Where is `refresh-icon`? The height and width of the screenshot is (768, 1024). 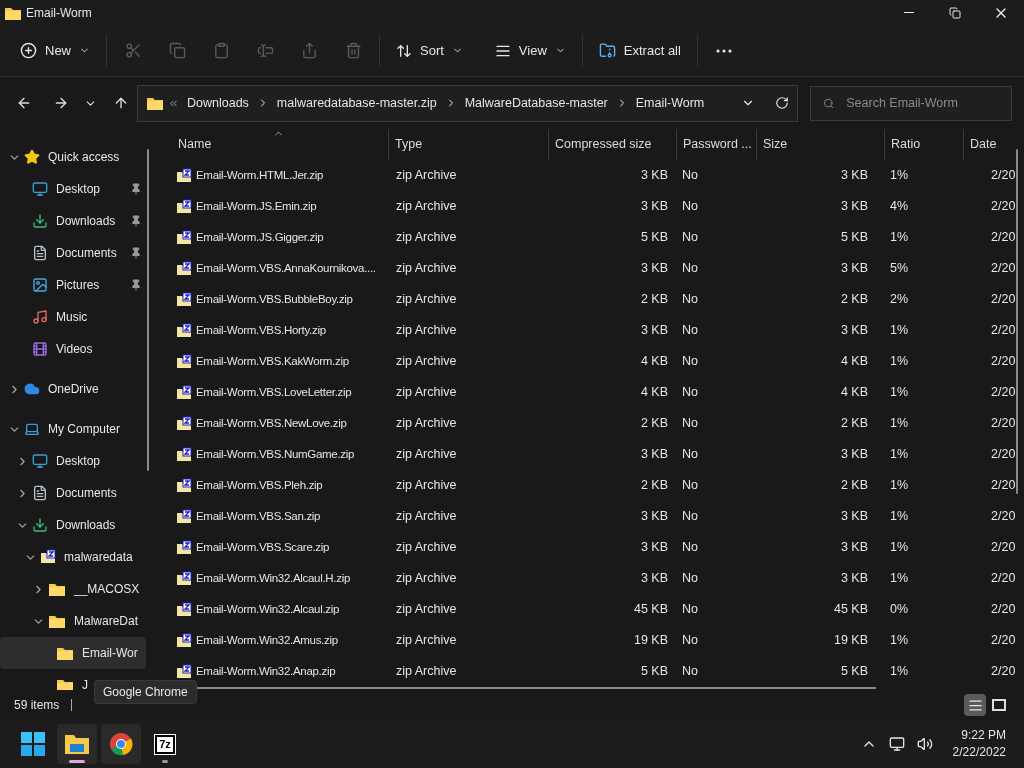
refresh-icon is located at coordinates (782, 103).